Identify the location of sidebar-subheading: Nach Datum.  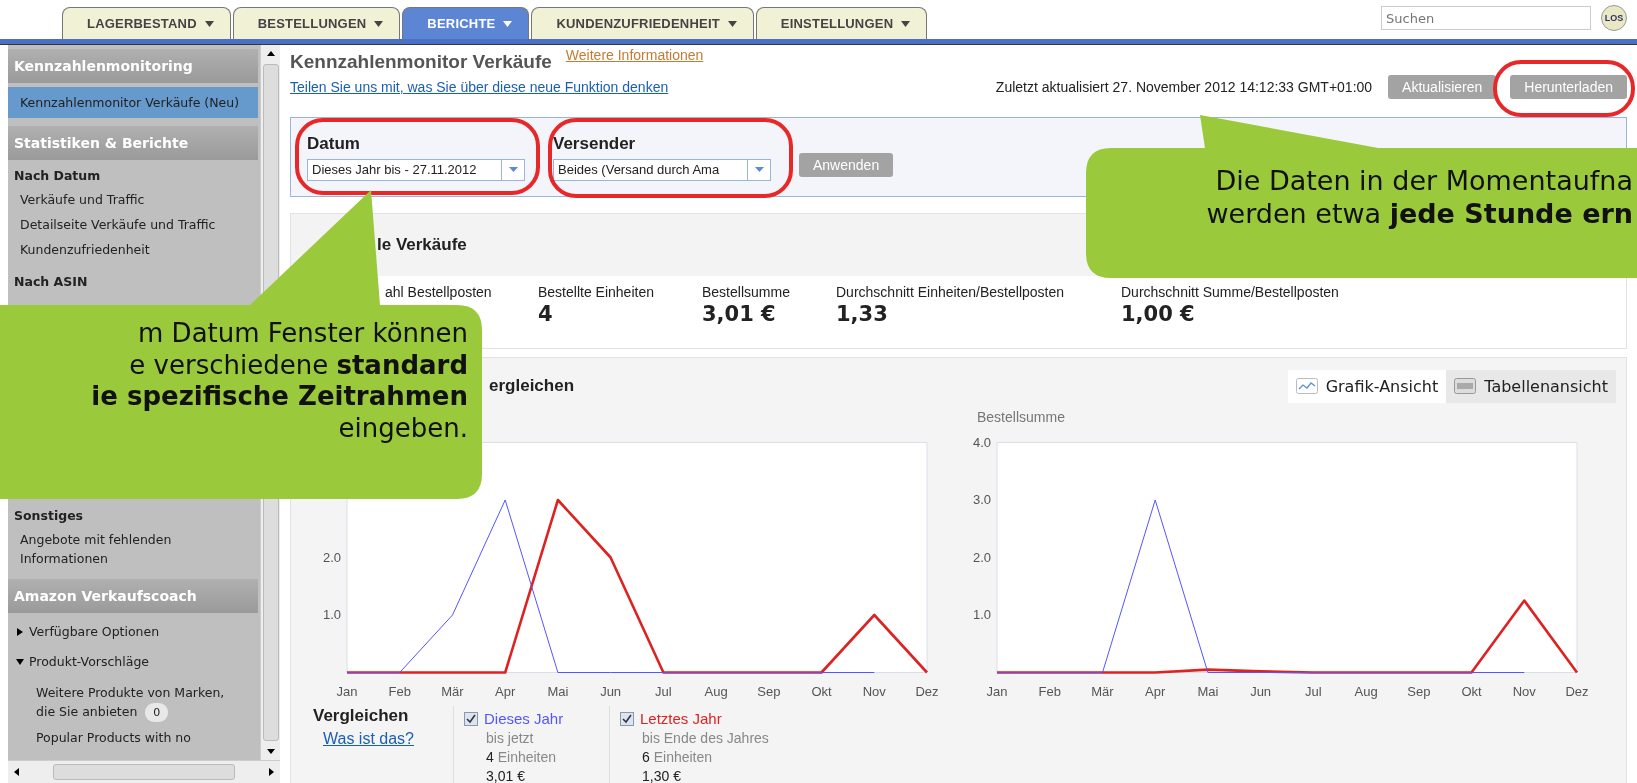
(57, 176).